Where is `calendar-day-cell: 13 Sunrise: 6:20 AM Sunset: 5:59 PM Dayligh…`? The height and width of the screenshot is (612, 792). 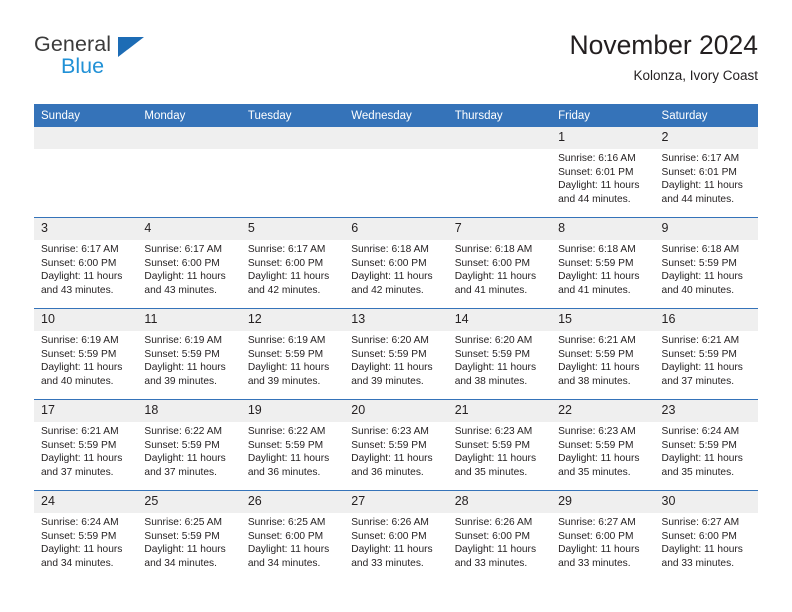
calendar-day-cell: 13 Sunrise: 6:20 AM Sunset: 5:59 PM Dayligh… is located at coordinates (396, 354).